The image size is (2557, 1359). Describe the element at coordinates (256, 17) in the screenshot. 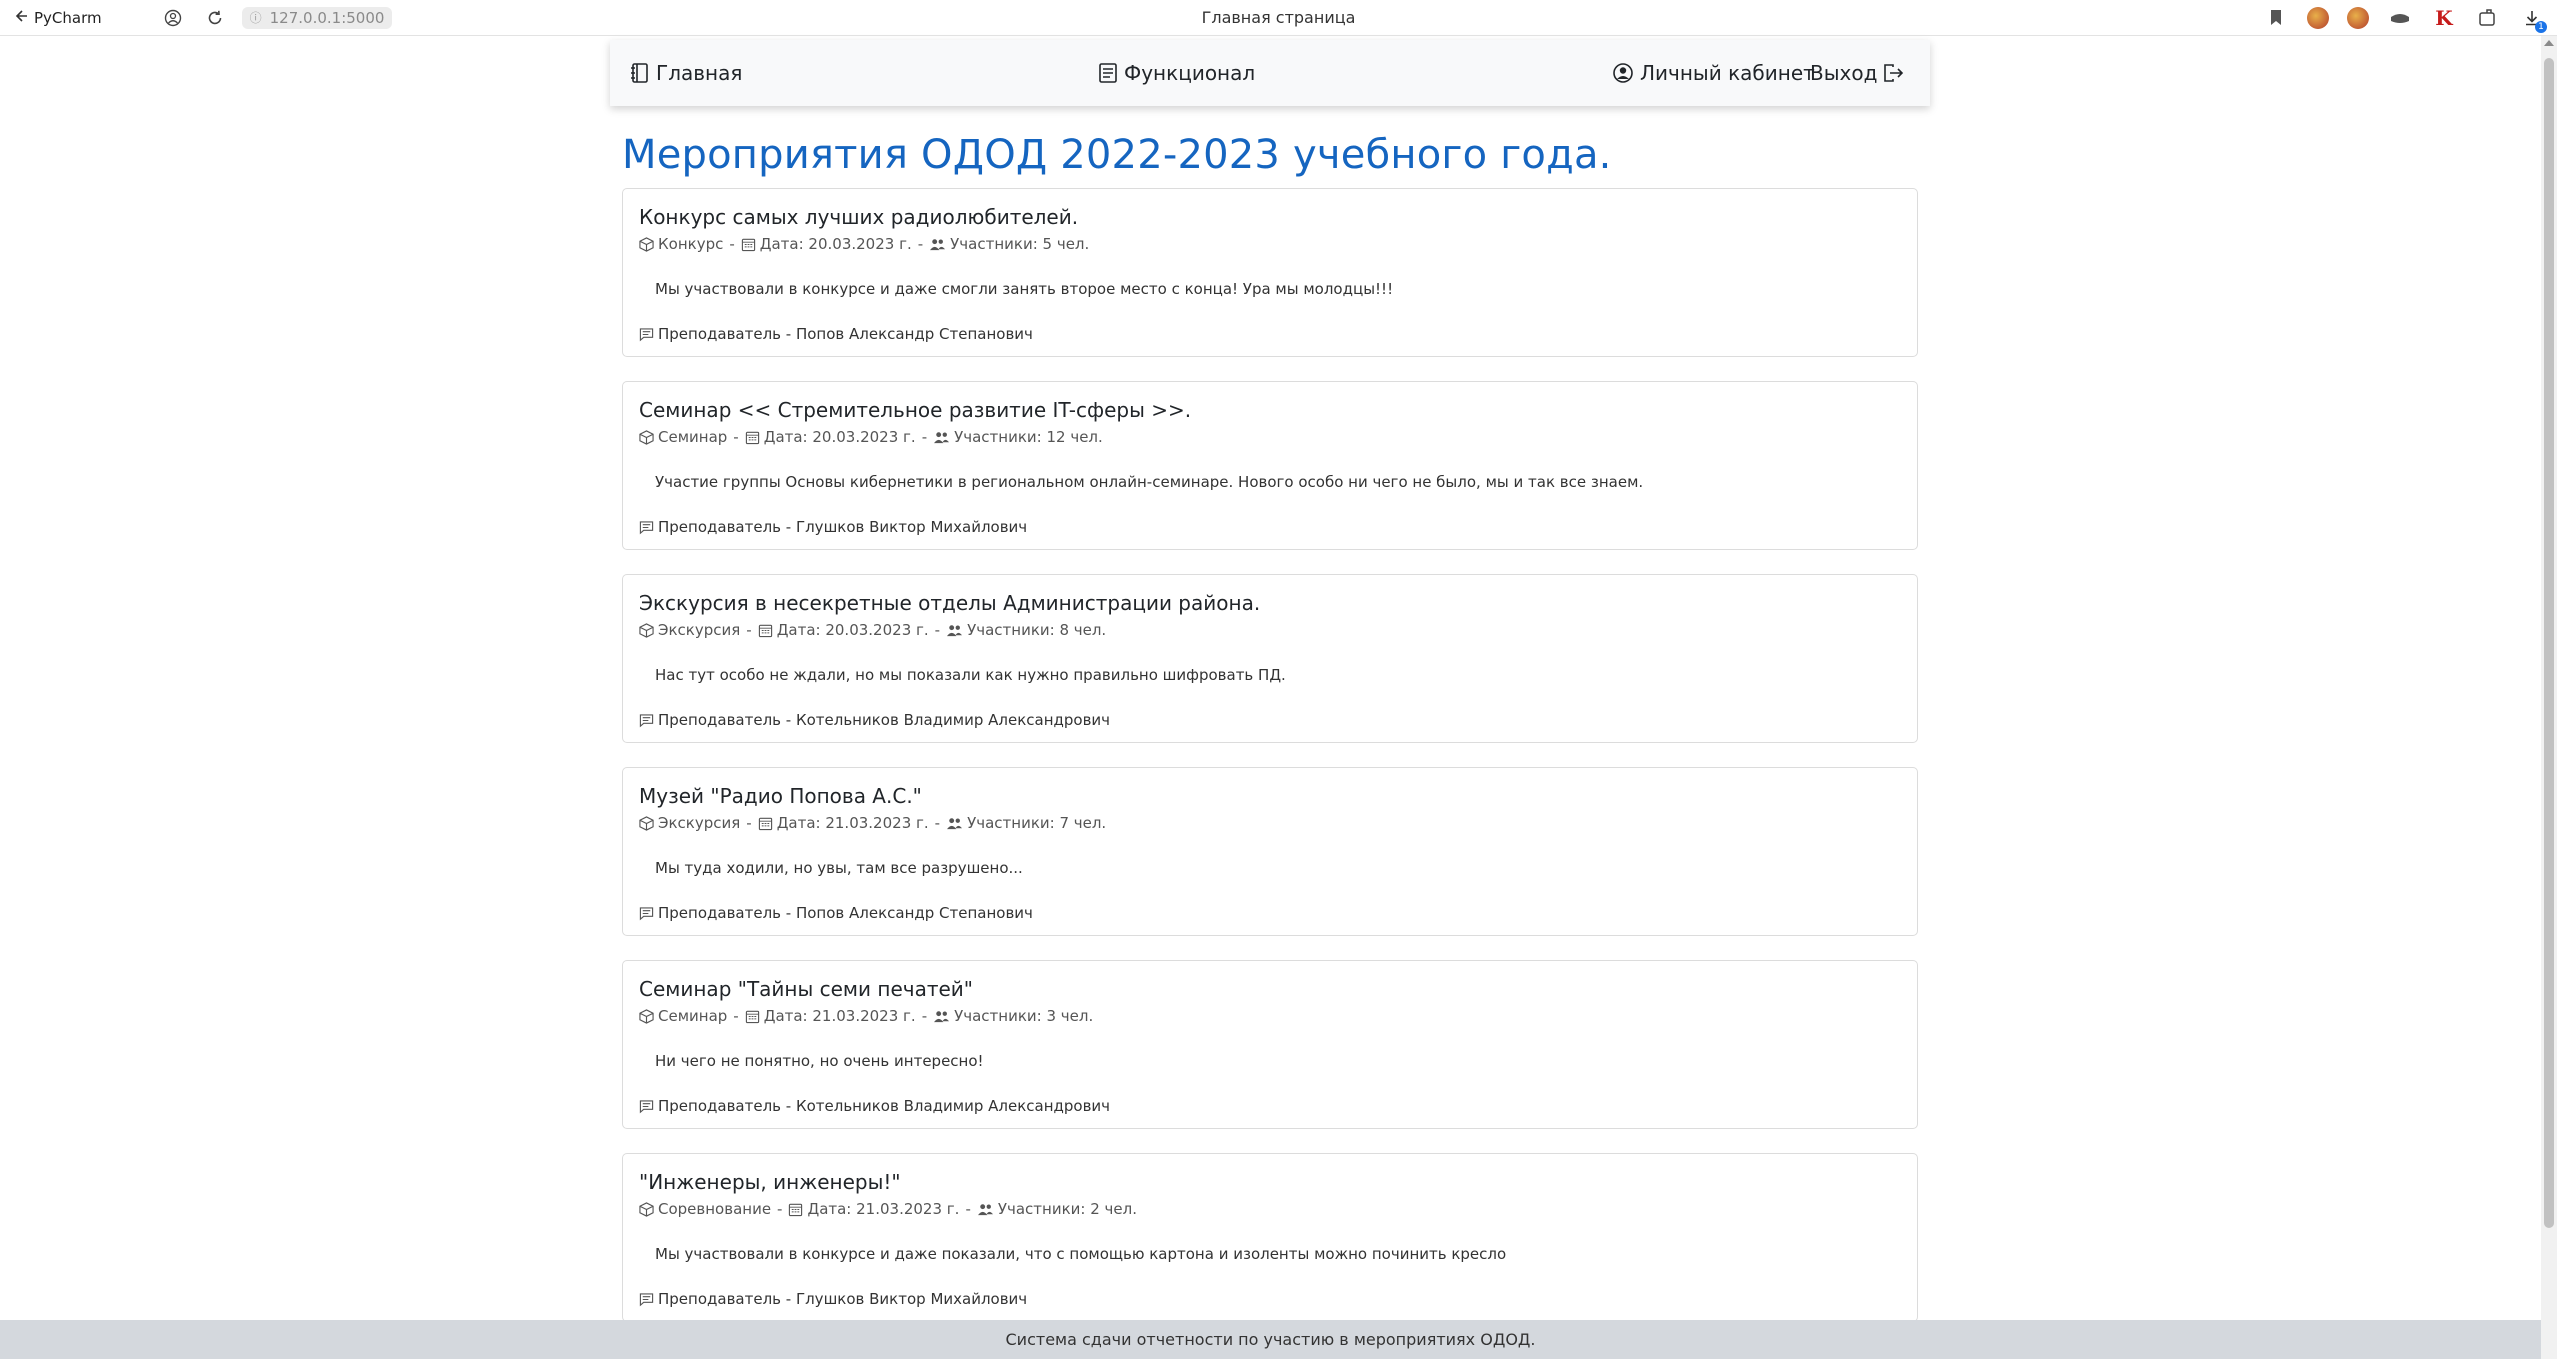

I see `site-info-icon: ⓘ` at that location.